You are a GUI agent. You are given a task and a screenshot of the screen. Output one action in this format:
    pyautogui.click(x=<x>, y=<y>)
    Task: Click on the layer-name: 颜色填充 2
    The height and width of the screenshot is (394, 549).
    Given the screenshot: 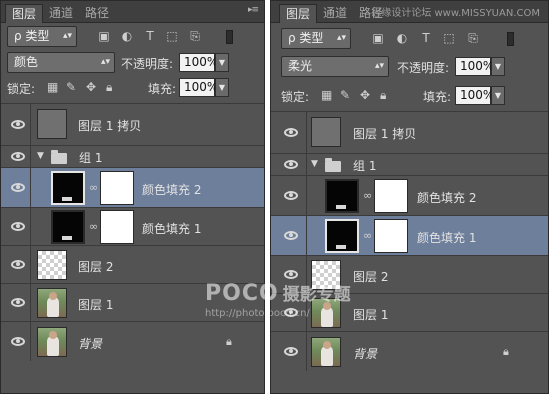 What is the action you would take?
    pyautogui.click(x=447, y=198)
    